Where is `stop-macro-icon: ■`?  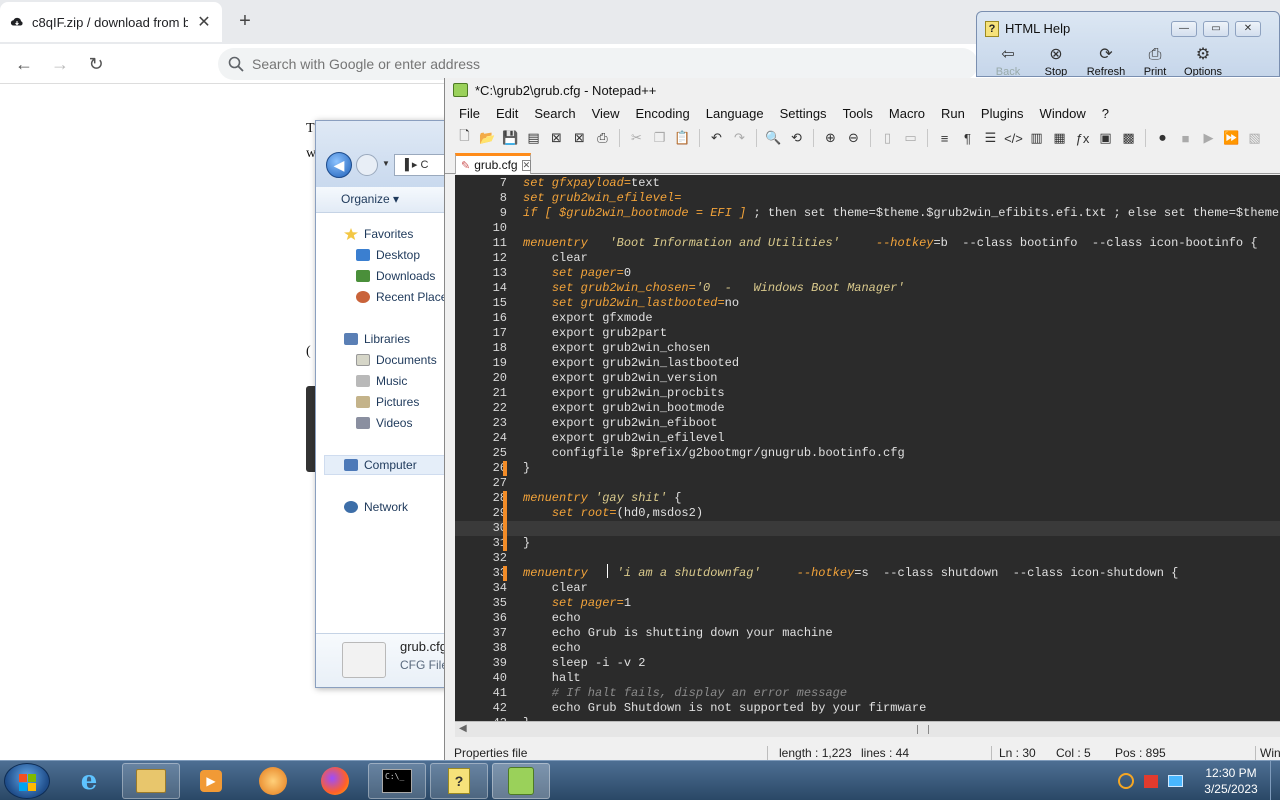
stop-macro-icon: ■ is located at coordinates (1185, 138).